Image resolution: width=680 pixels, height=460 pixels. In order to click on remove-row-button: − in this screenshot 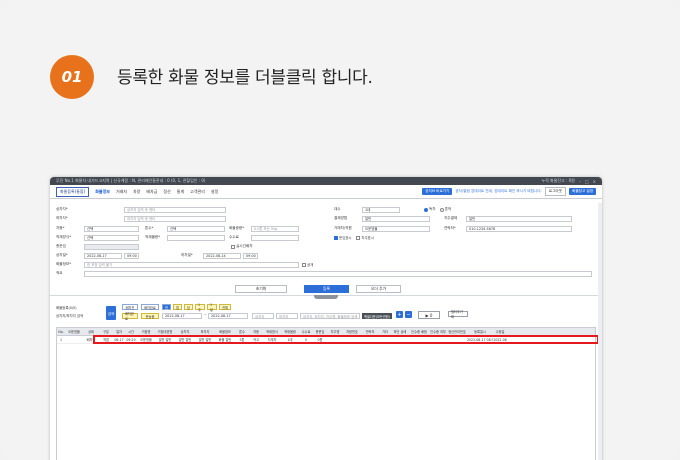, I will do `click(408, 314)`.